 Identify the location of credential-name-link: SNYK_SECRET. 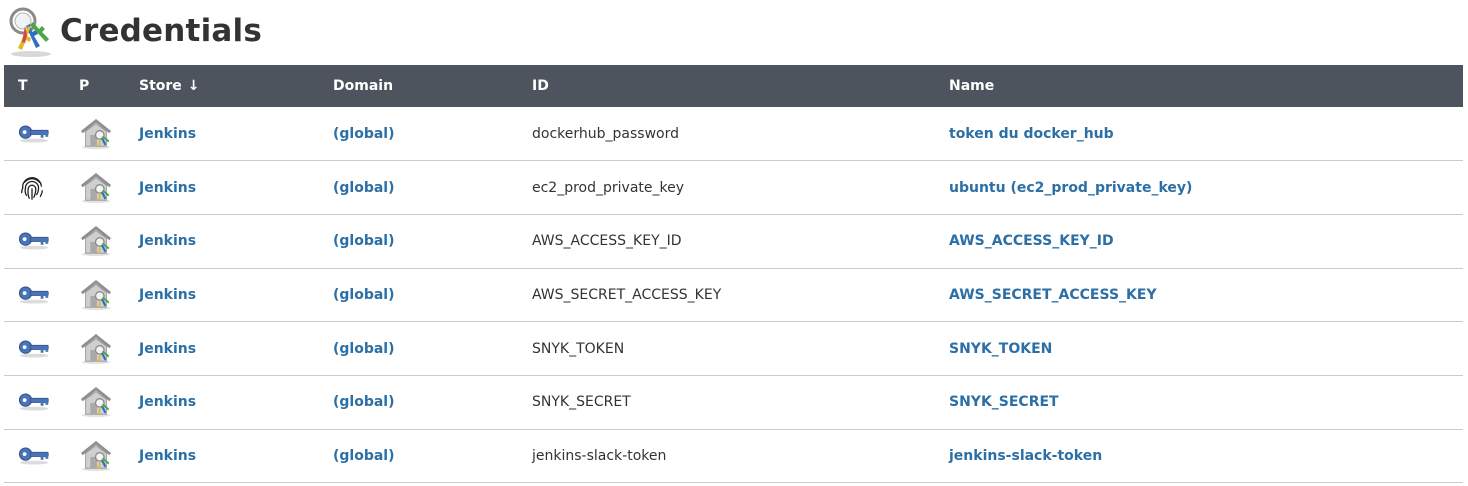
(1004, 402).